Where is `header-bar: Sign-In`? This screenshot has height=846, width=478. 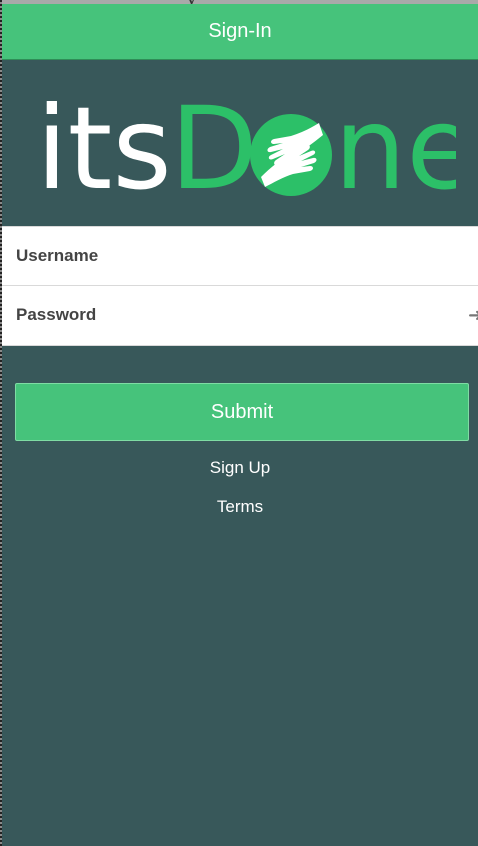
header-bar: Sign-In is located at coordinates (240, 32).